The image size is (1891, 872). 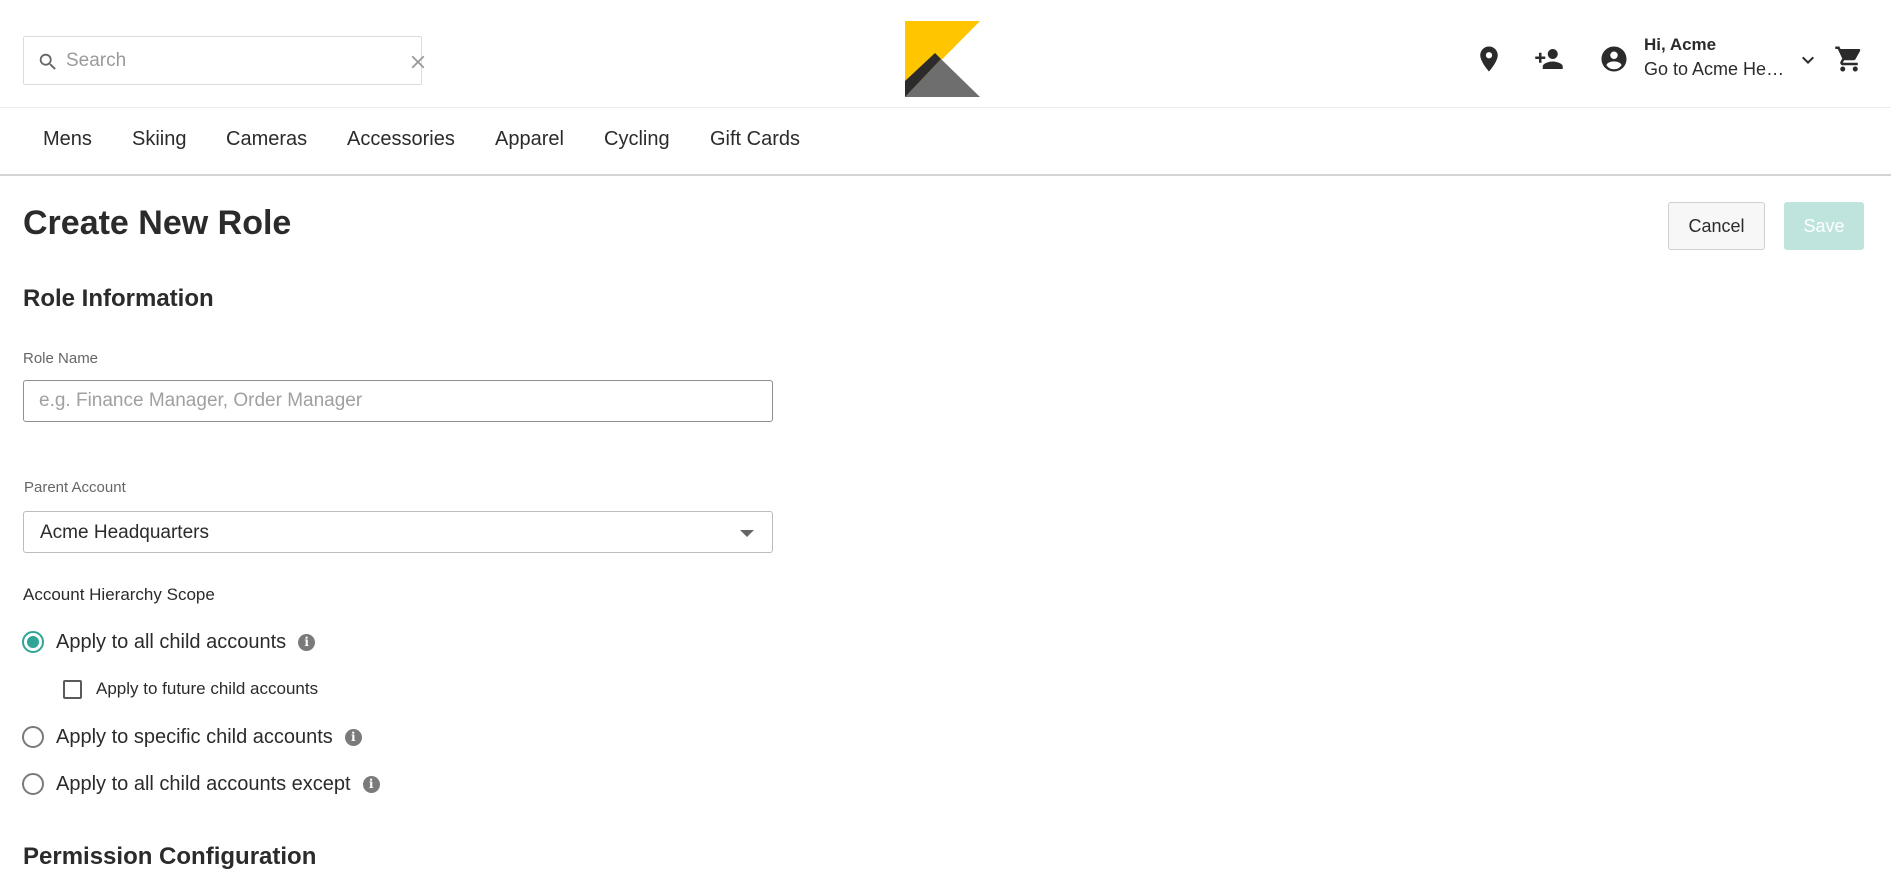 What do you see at coordinates (118, 298) in the screenshot?
I see `role-information-heading: Role Information` at bounding box center [118, 298].